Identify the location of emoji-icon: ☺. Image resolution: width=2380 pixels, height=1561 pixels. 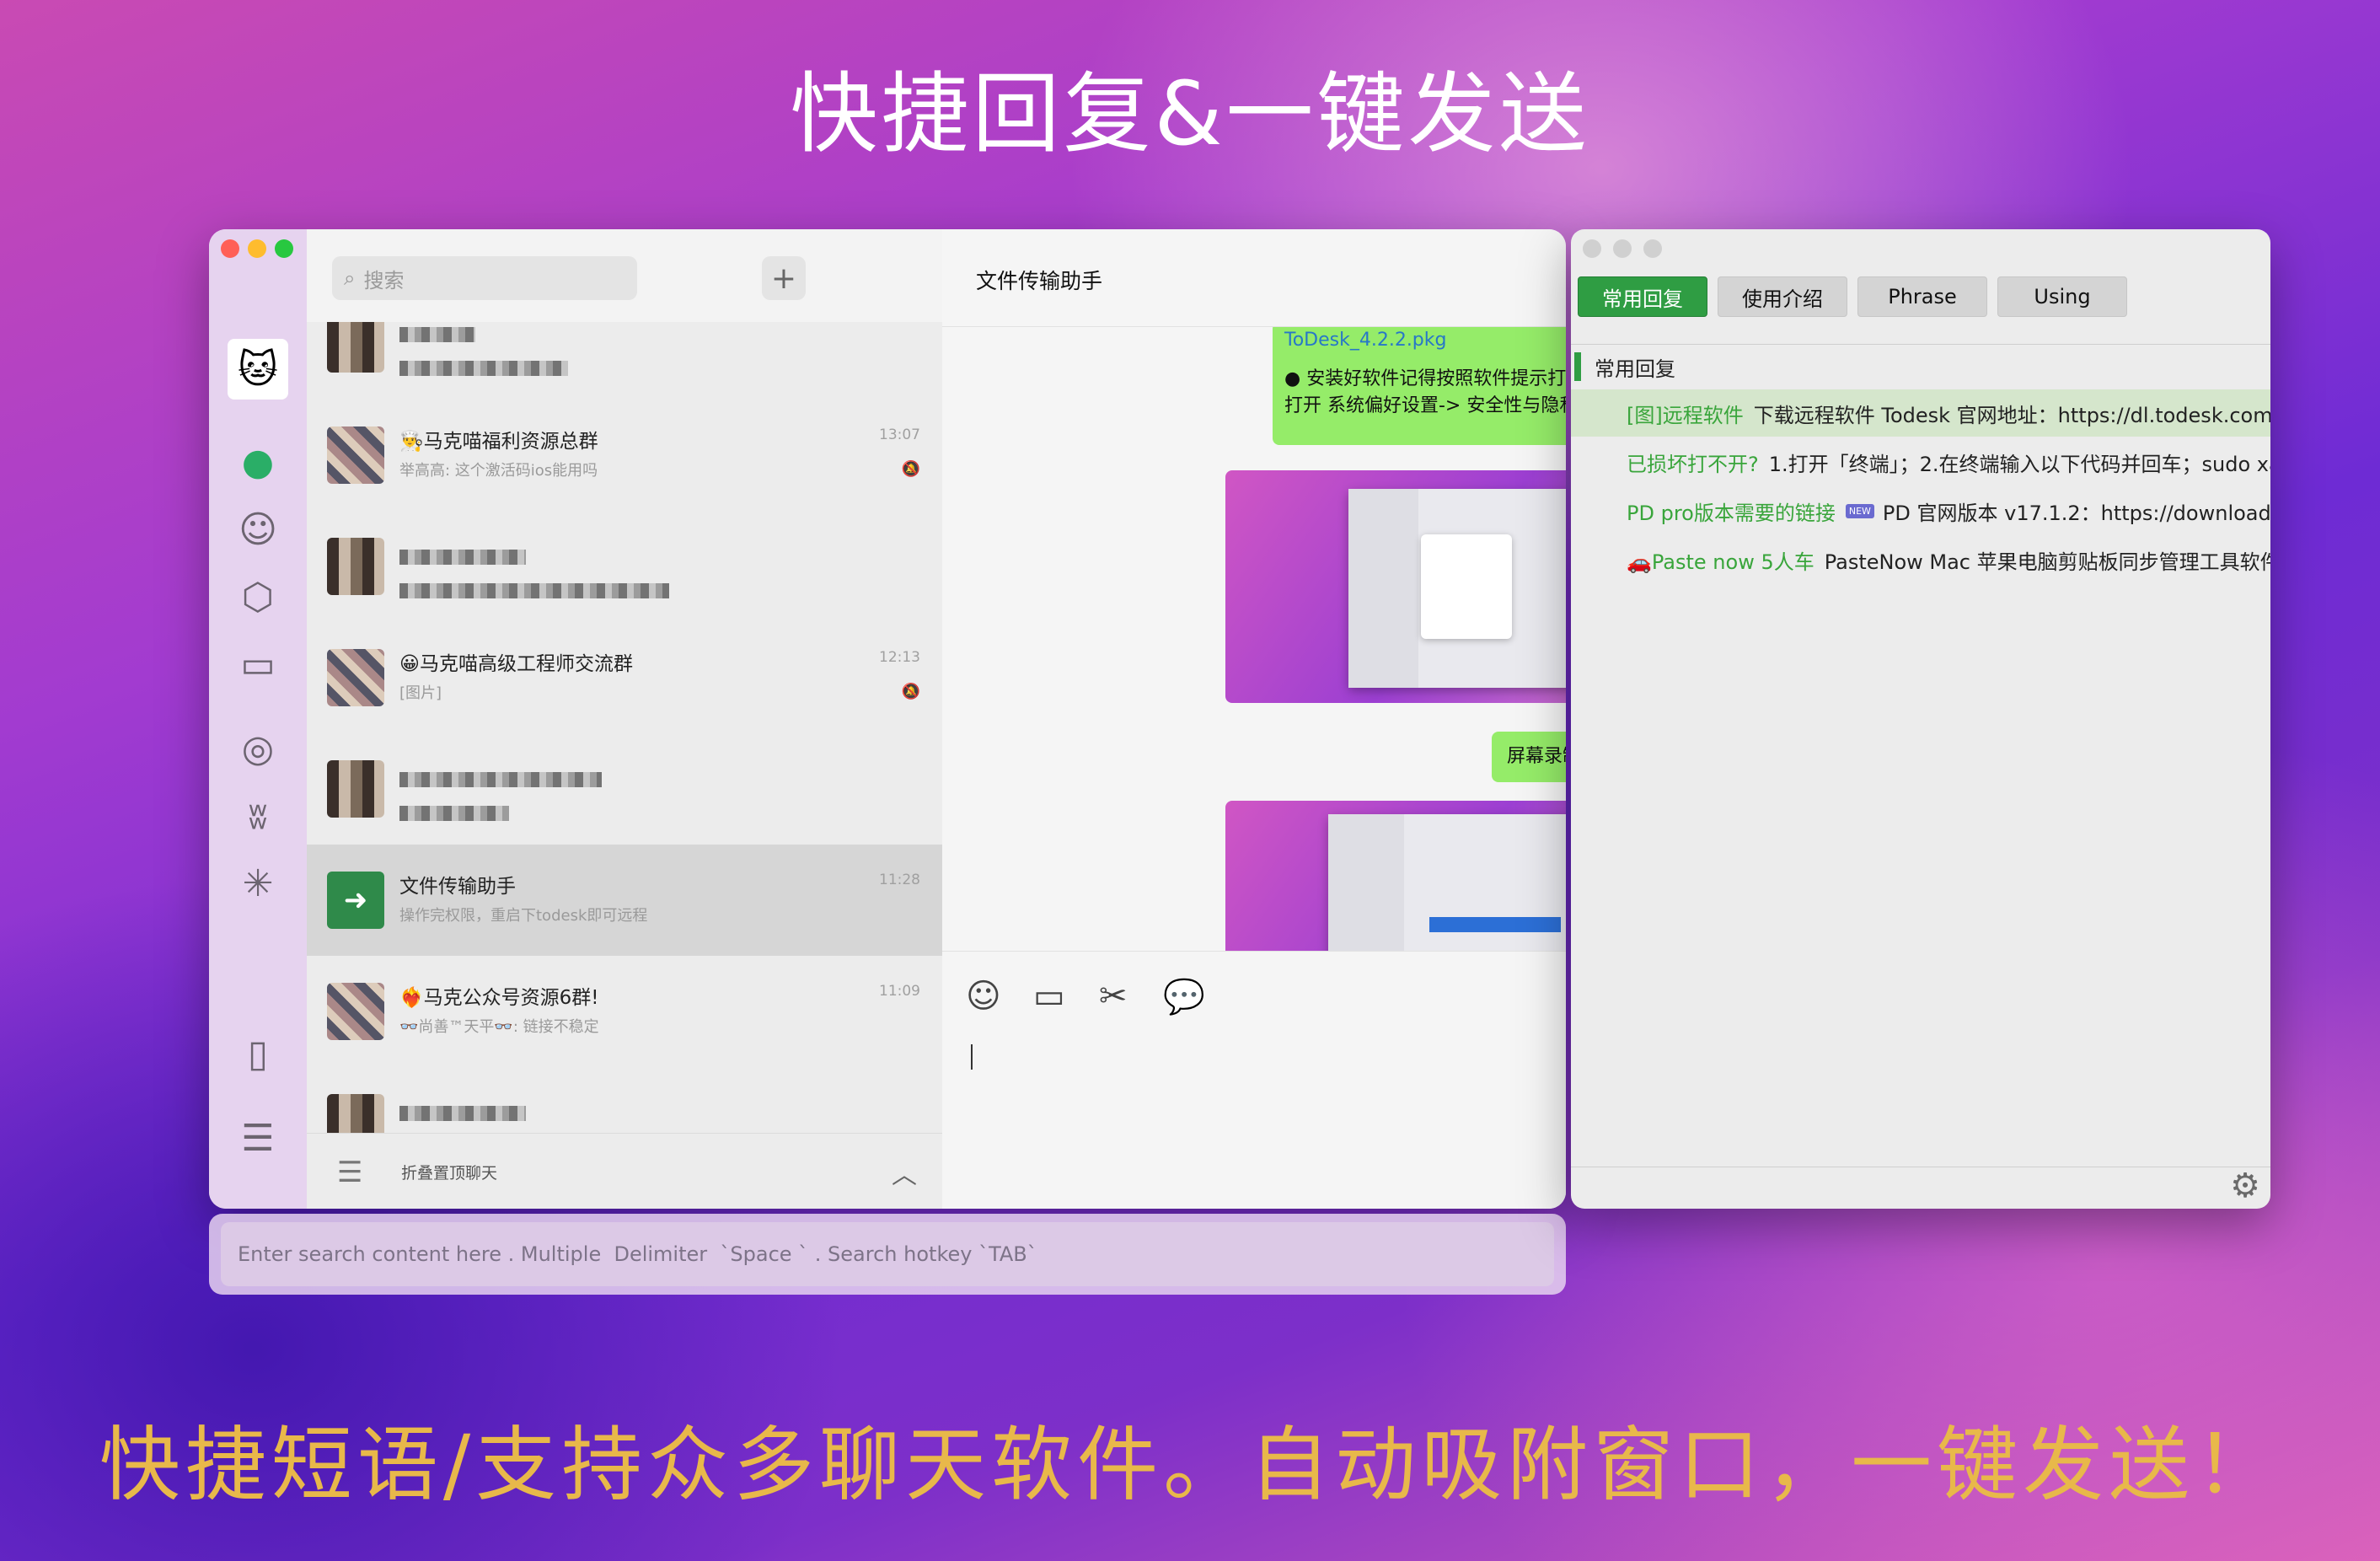
(983, 996).